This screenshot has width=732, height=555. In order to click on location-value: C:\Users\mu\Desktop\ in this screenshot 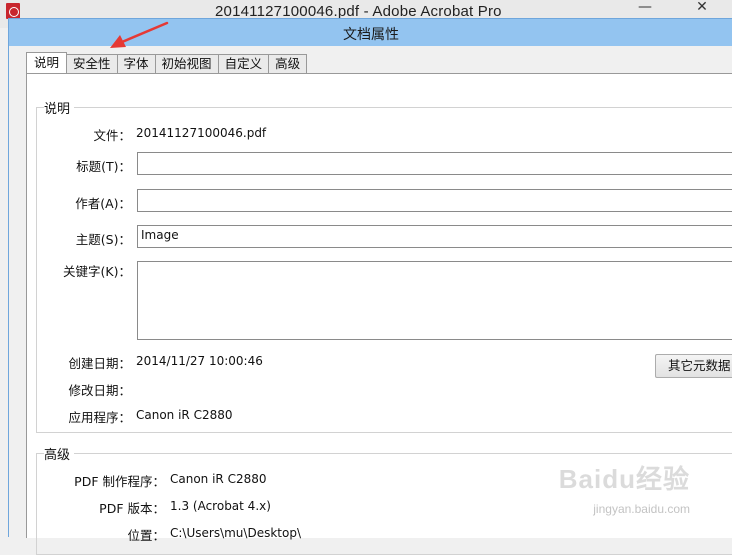, I will do `click(235, 533)`.